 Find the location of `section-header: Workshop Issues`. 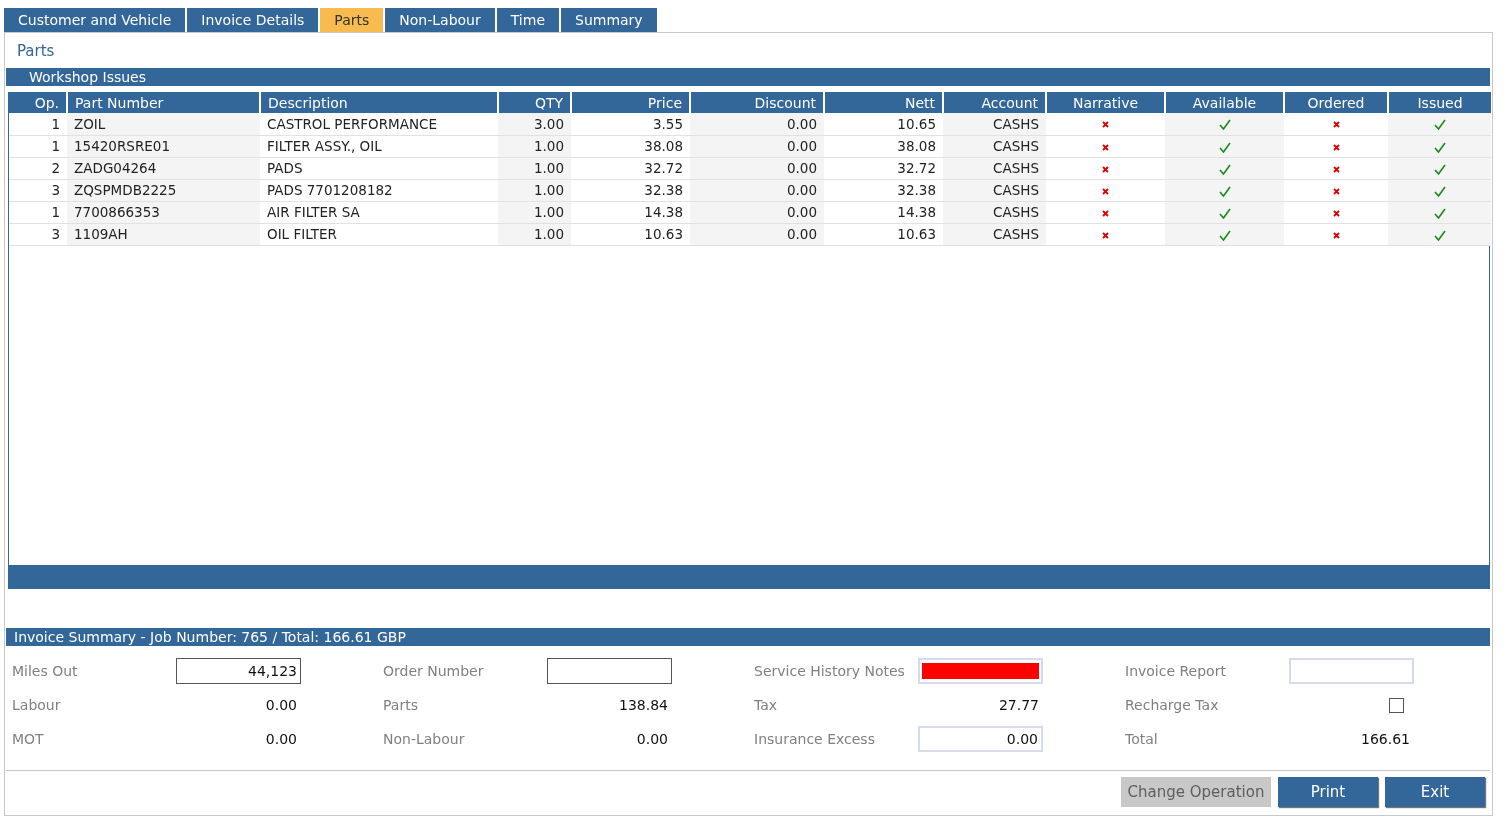

section-header: Workshop Issues is located at coordinates (748, 77).